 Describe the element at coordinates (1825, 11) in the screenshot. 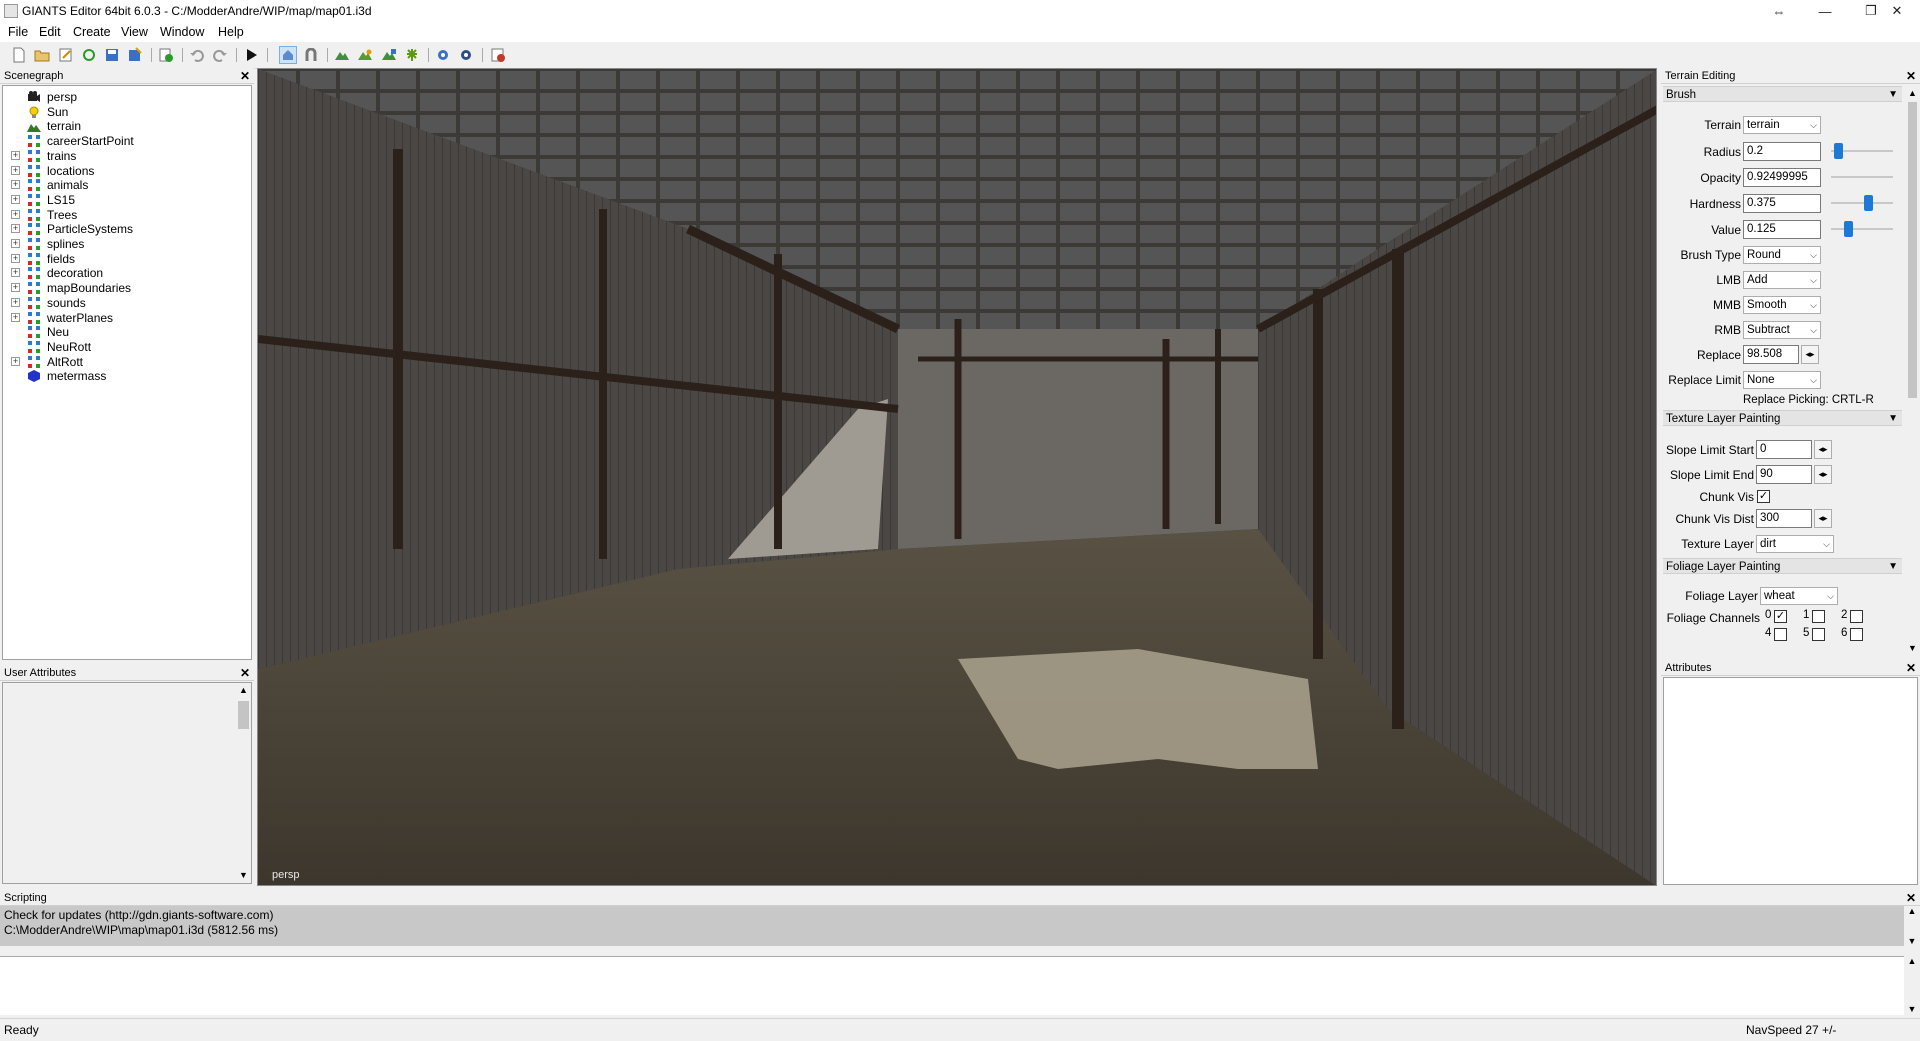

I see `minimize-button: —` at that location.